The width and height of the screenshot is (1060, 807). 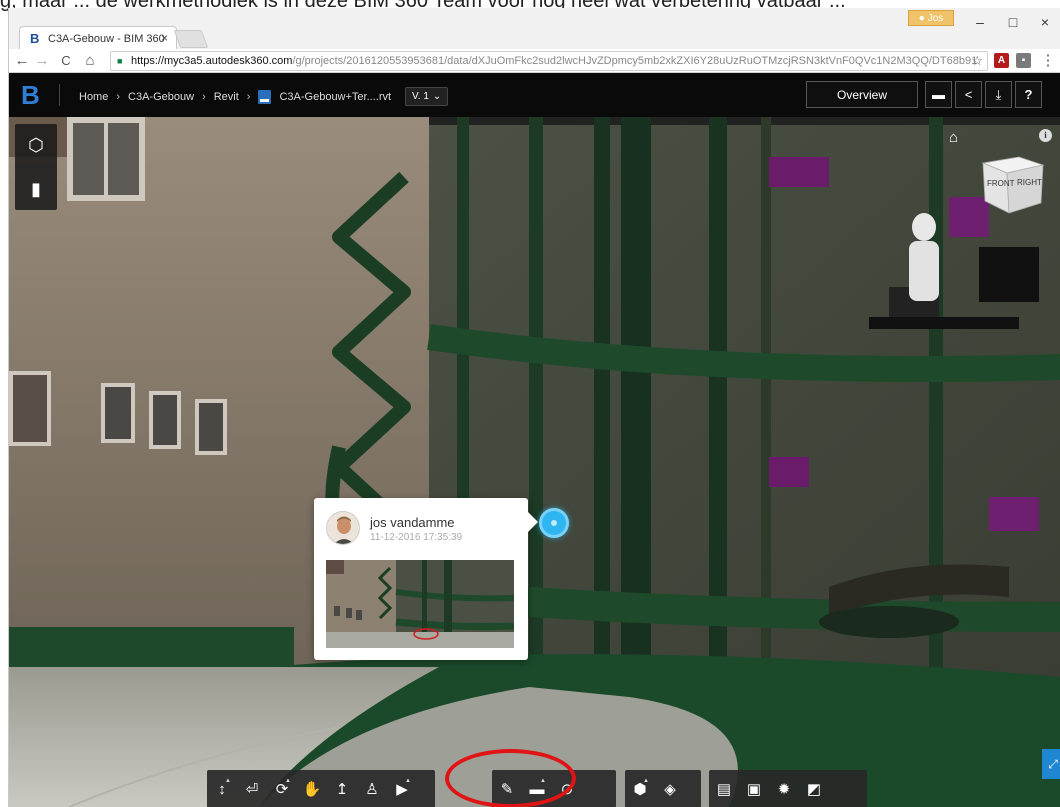 What do you see at coordinates (968, 94) in the screenshot?
I see `share-icon: <` at bounding box center [968, 94].